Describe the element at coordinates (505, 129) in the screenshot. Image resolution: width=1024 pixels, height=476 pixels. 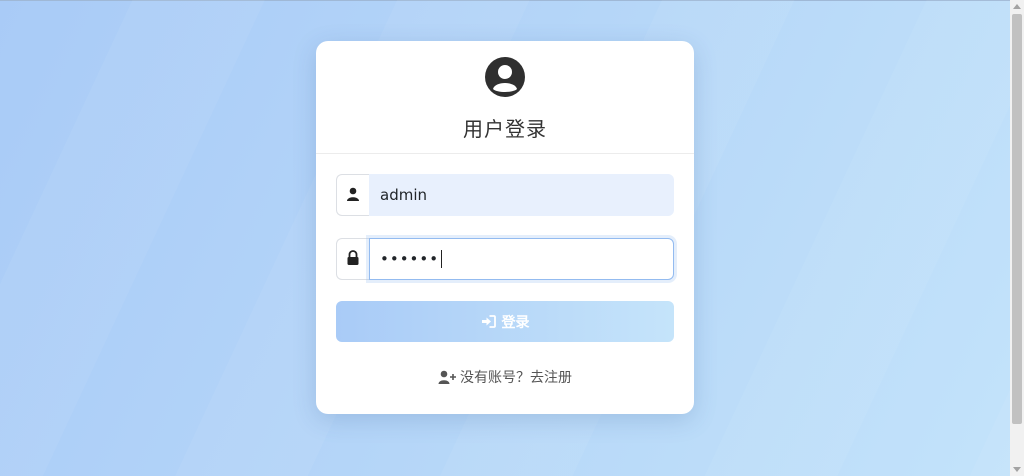
I see `page-title: 用户登录` at that location.